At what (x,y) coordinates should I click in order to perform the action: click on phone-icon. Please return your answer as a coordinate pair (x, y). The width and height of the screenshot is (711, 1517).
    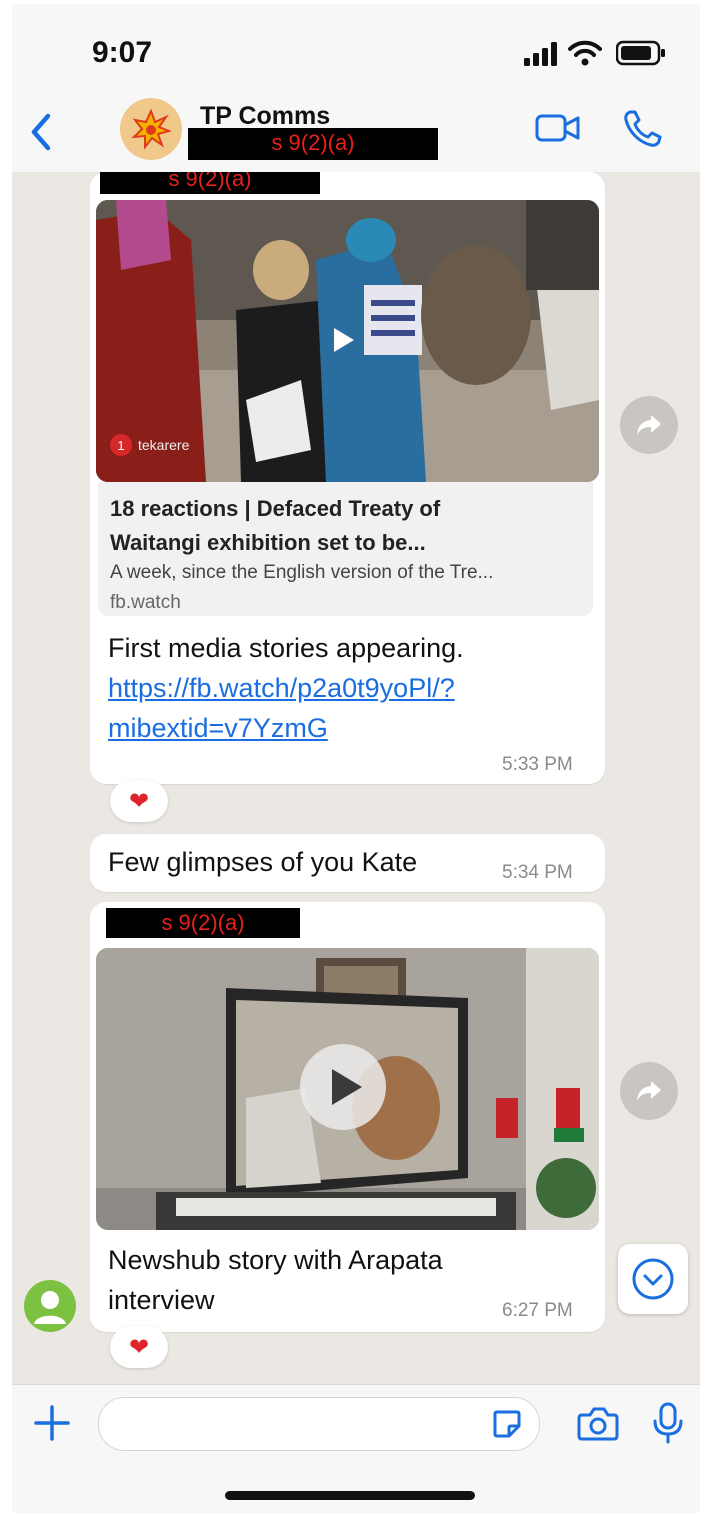
    Looking at the image, I should click on (643, 129).